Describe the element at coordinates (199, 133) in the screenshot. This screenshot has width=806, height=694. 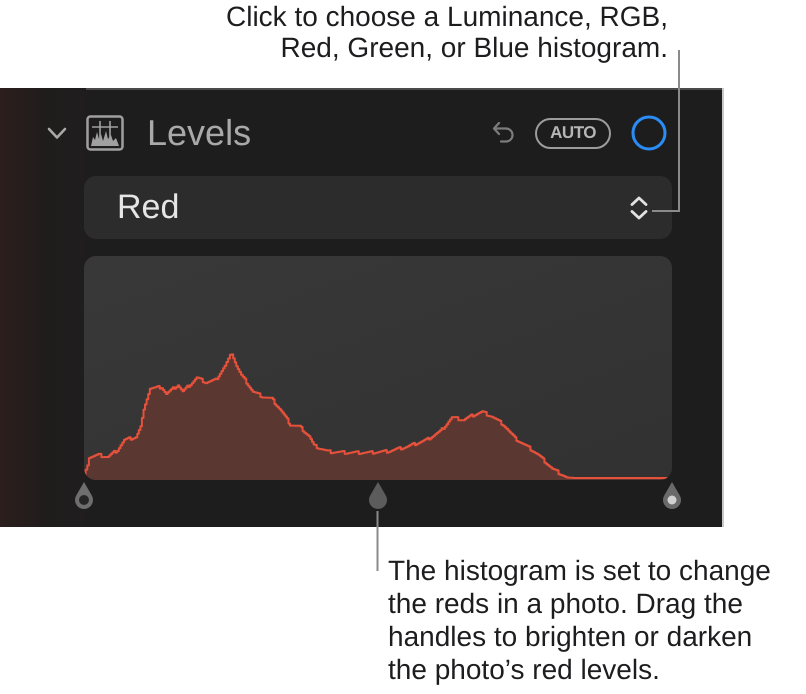
I see `section-title: Levels` at that location.